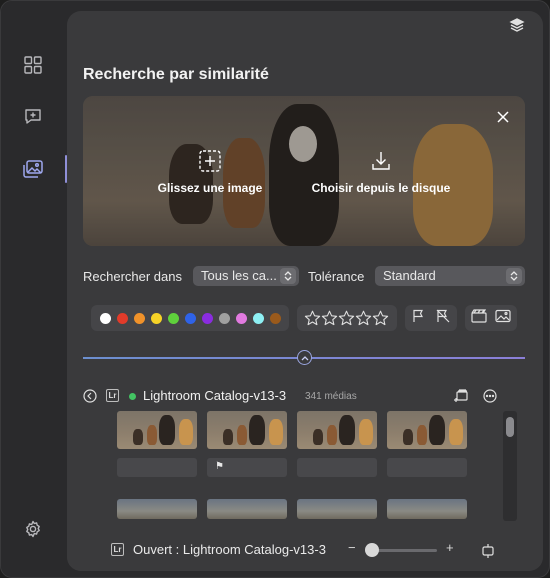 This screenshot has height=578, width=550. Describe the element at coordinates (450, 276) in the screenshot. I see `tolerance-select: Standard` at that location.